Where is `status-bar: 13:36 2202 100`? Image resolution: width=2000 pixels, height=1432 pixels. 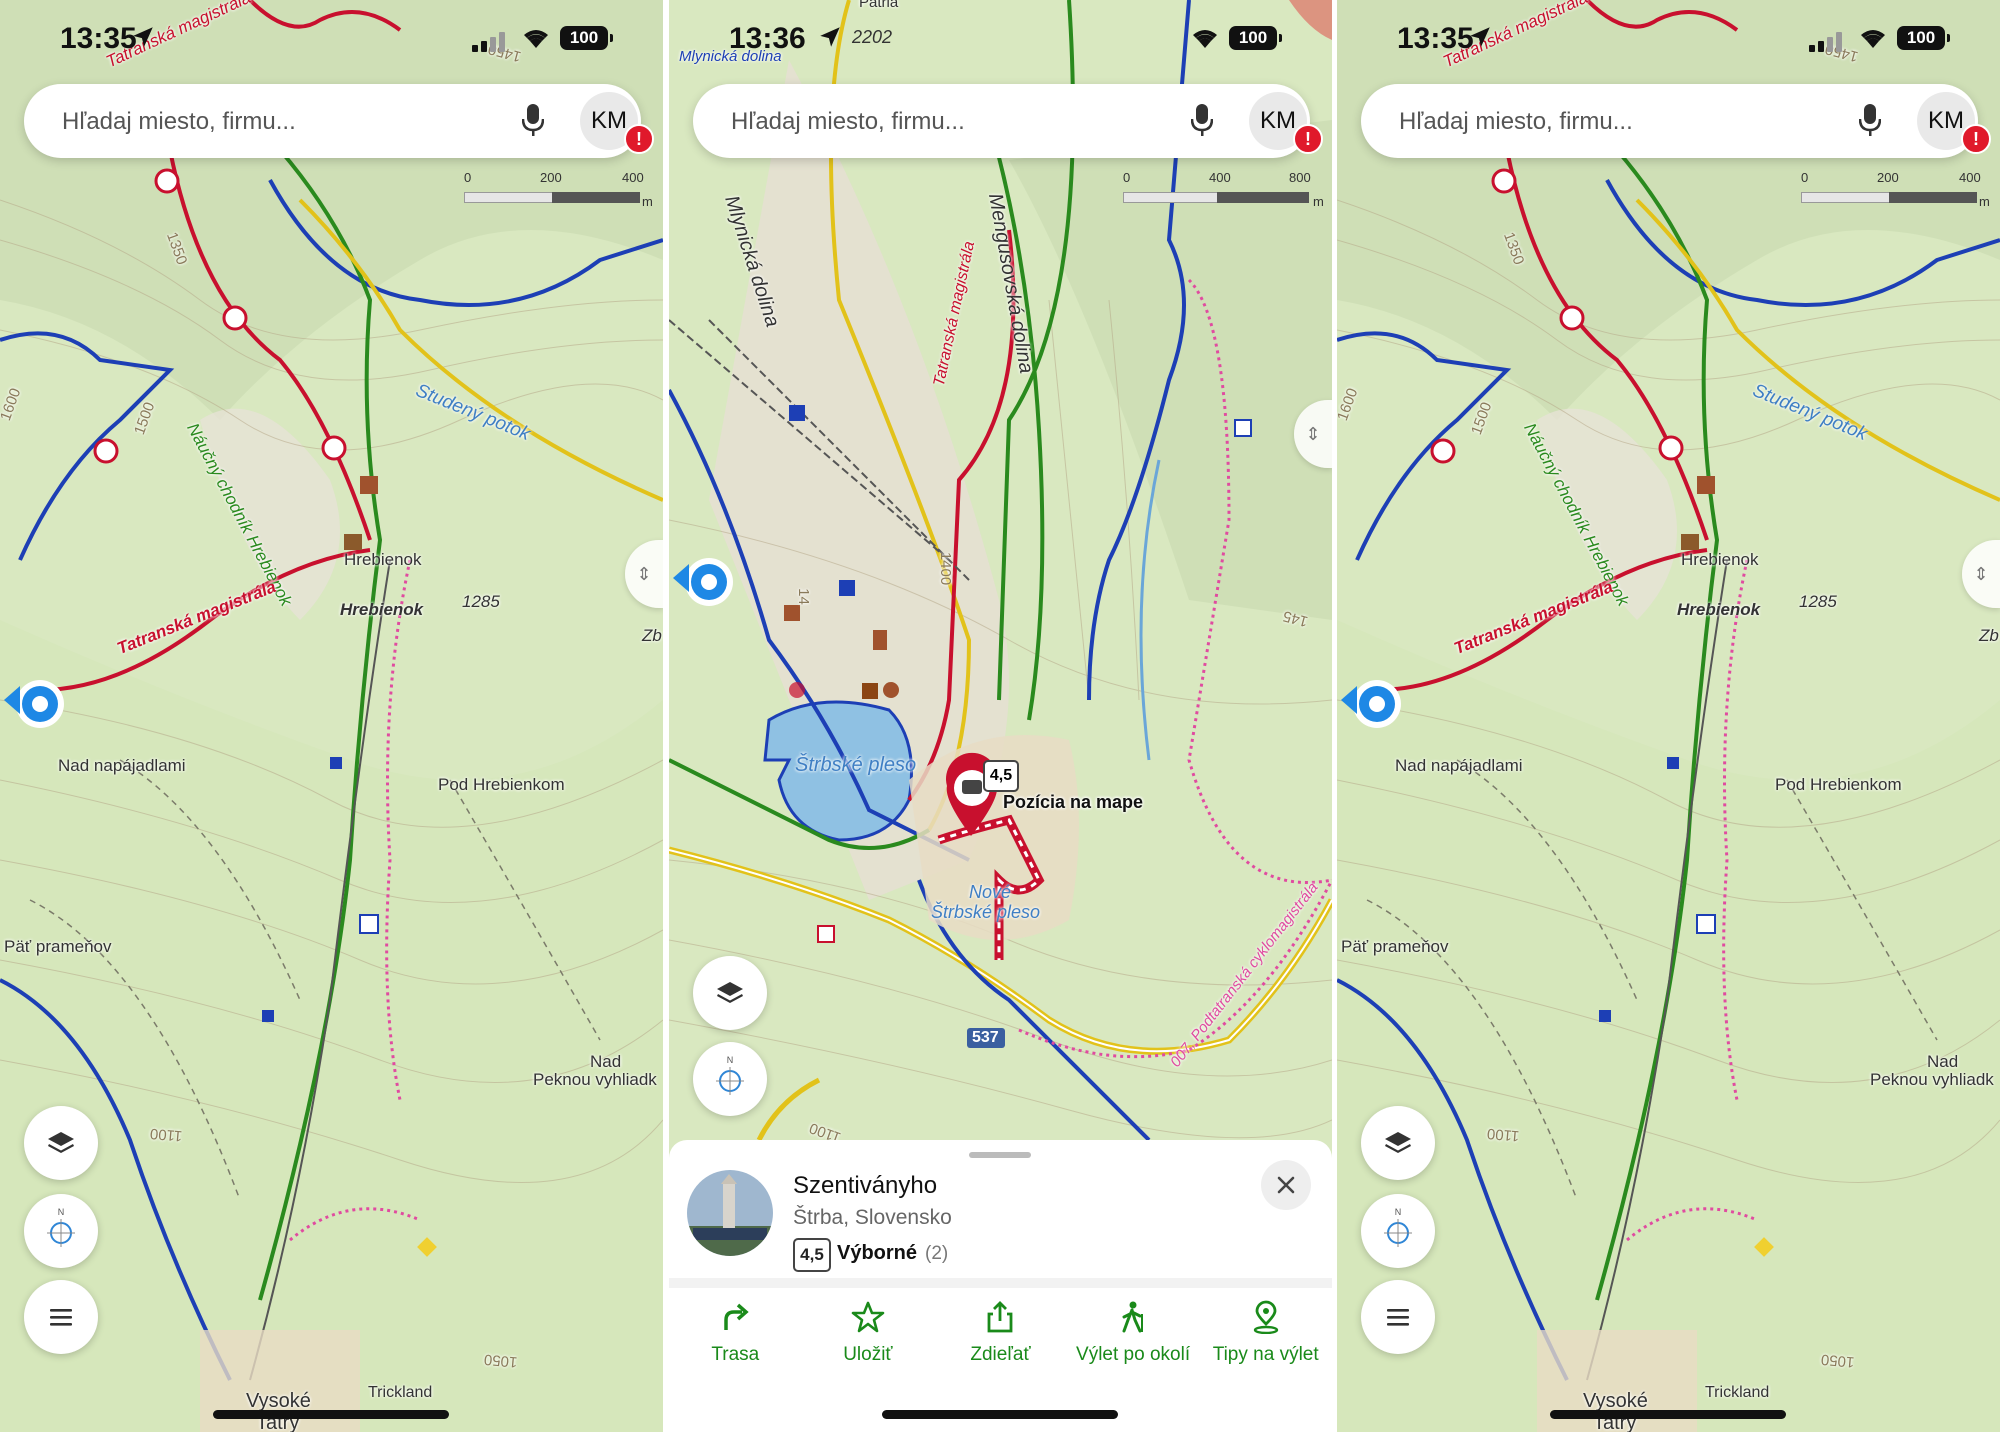
status-bar: 13:36 2202 100 is located at coordinates (1000, 35).